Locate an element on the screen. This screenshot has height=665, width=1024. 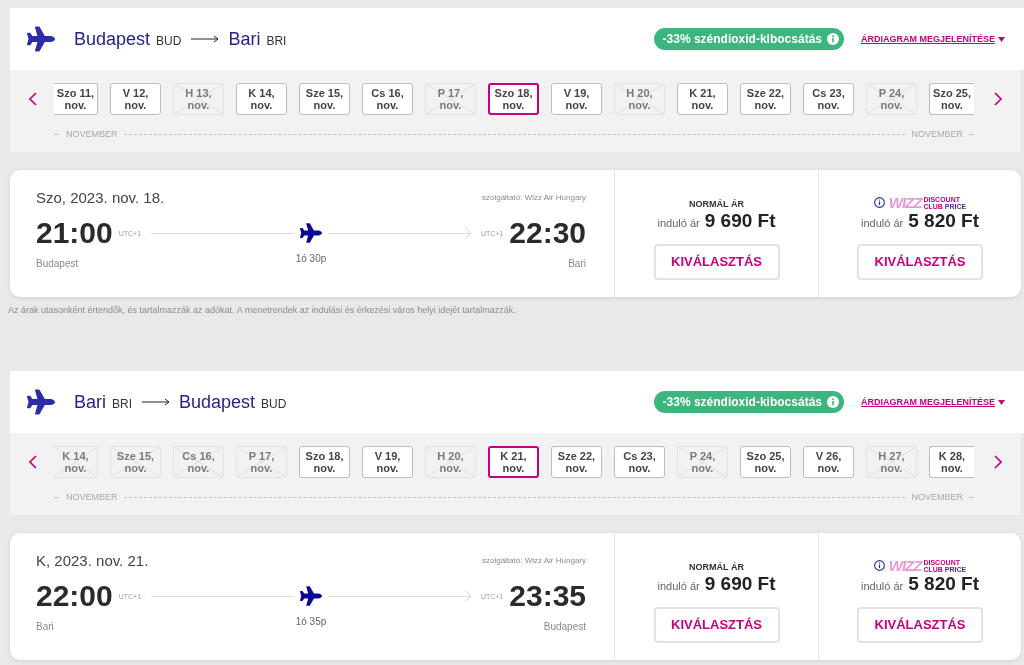
date-option: Sze 15, nov. is located at coordinates (324, 99).